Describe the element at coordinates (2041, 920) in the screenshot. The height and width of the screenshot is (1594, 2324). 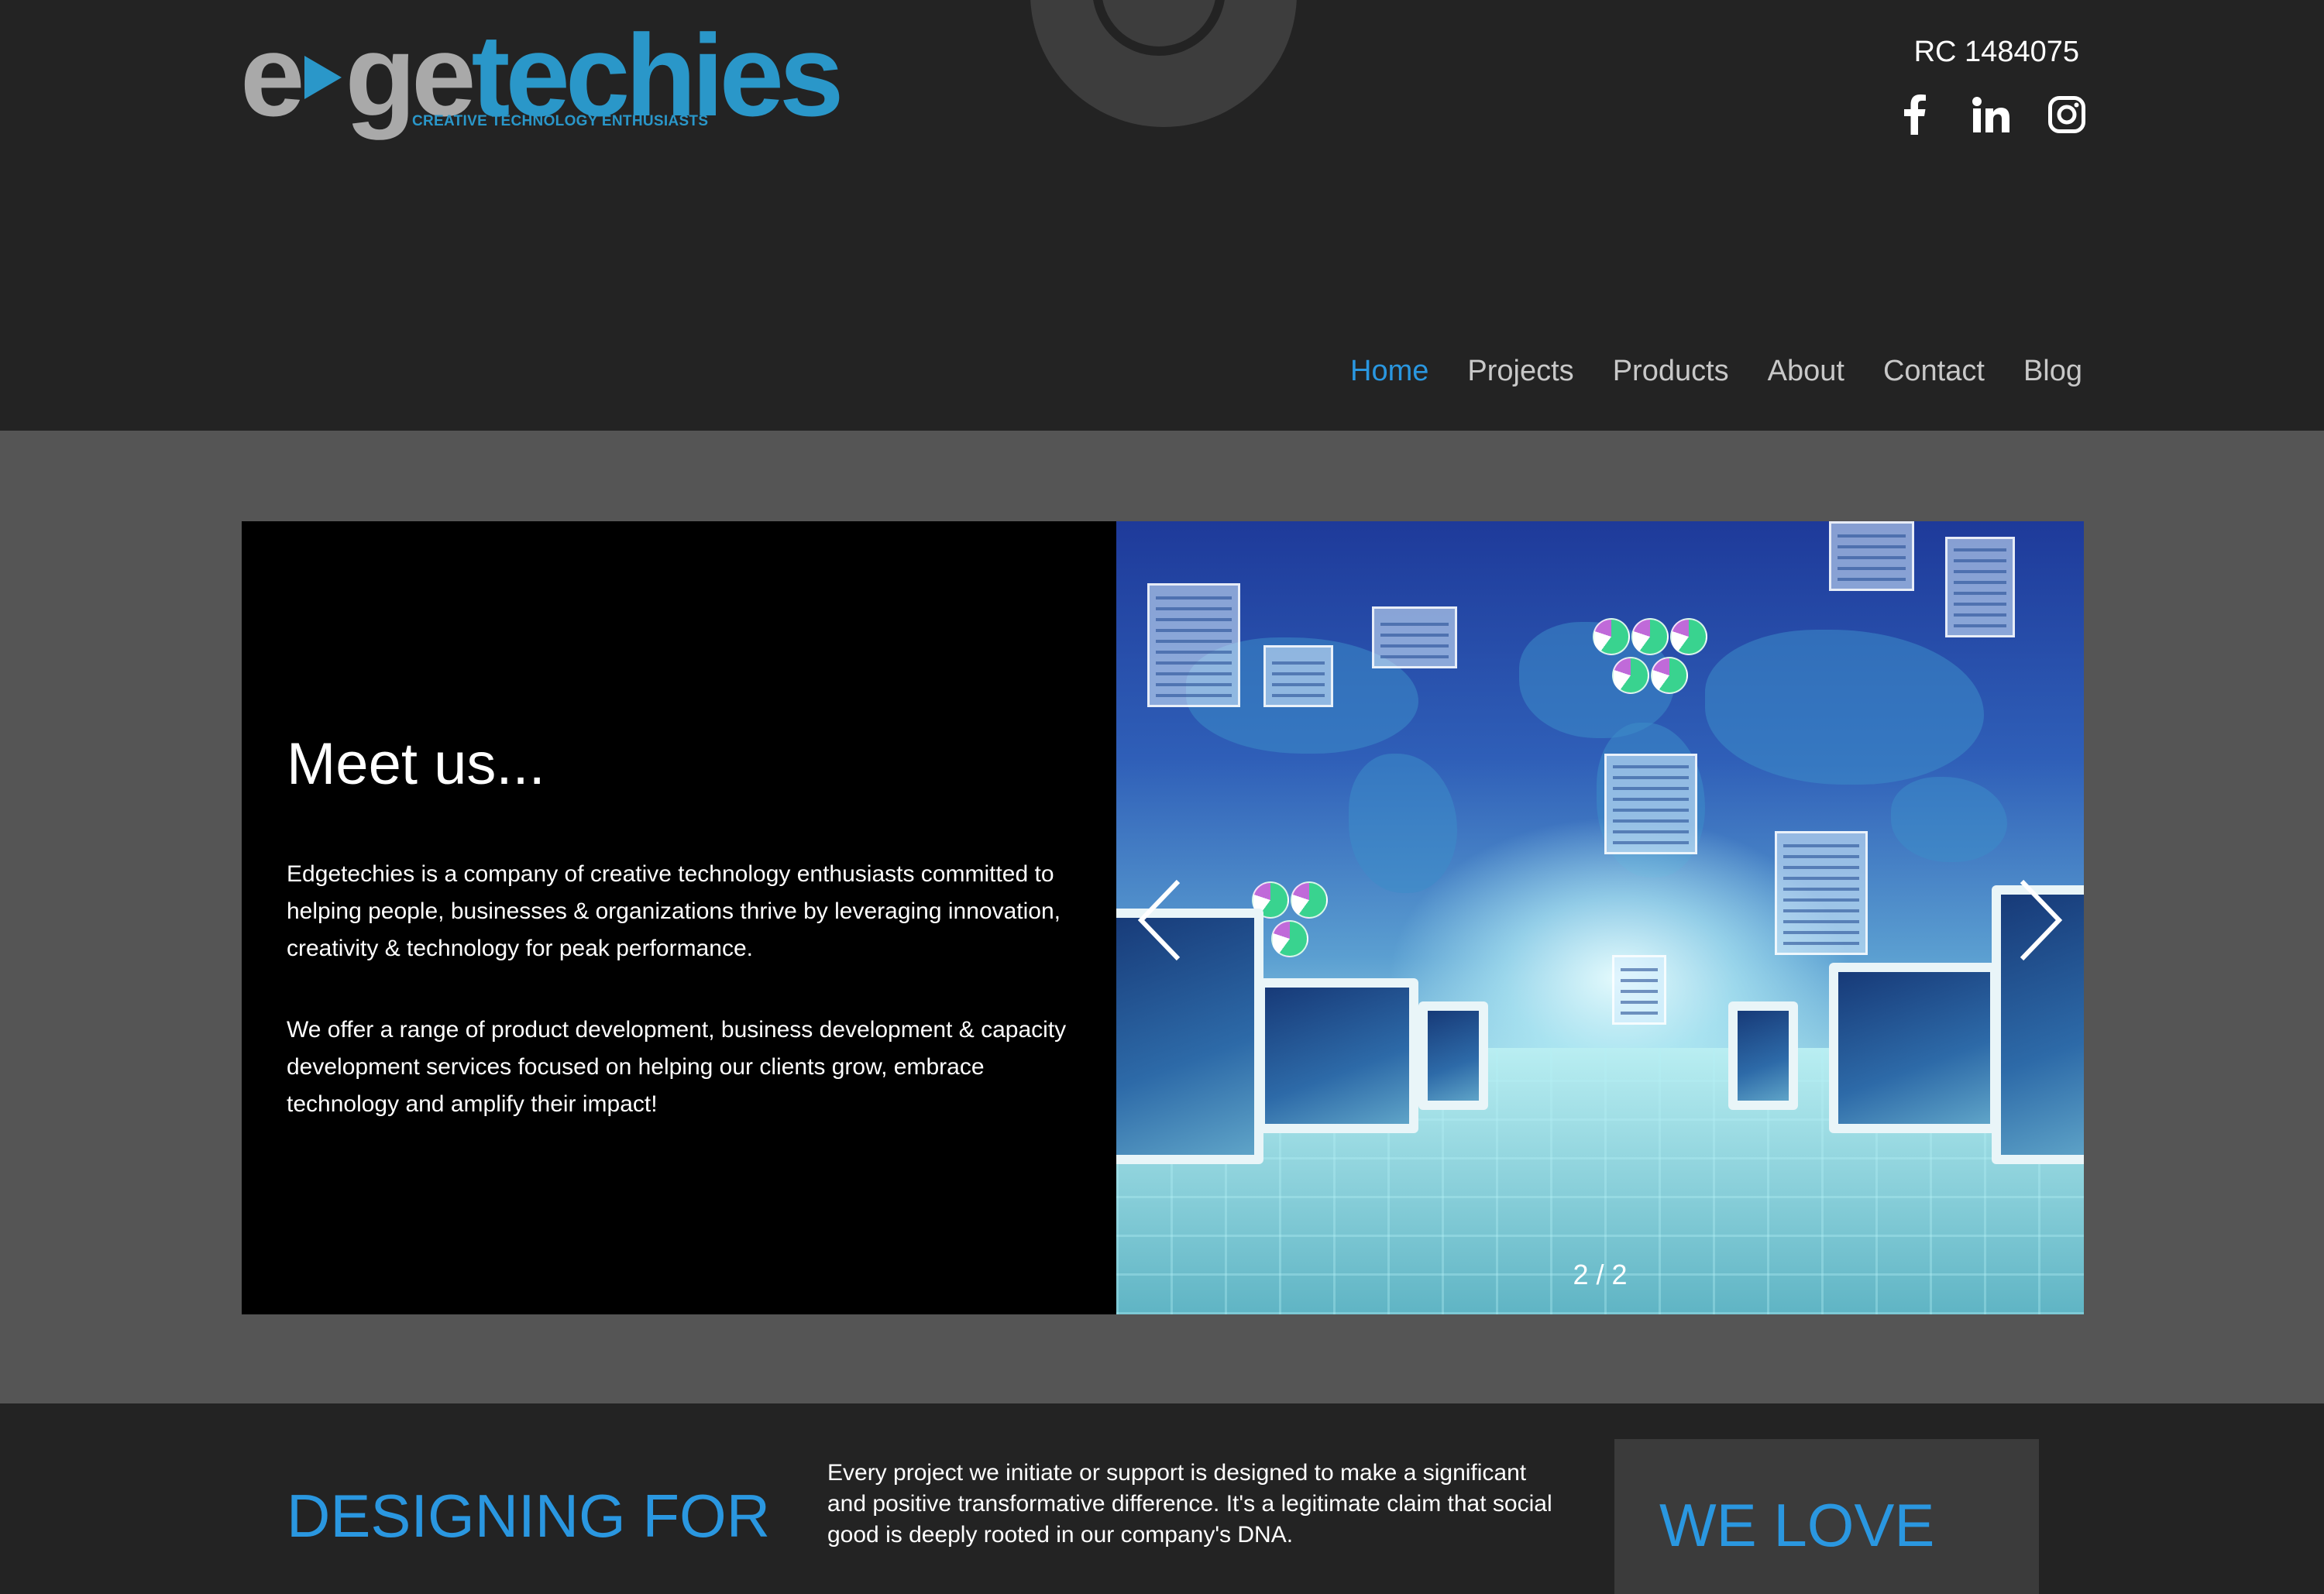
I see `chevron-right-icon` at that location.